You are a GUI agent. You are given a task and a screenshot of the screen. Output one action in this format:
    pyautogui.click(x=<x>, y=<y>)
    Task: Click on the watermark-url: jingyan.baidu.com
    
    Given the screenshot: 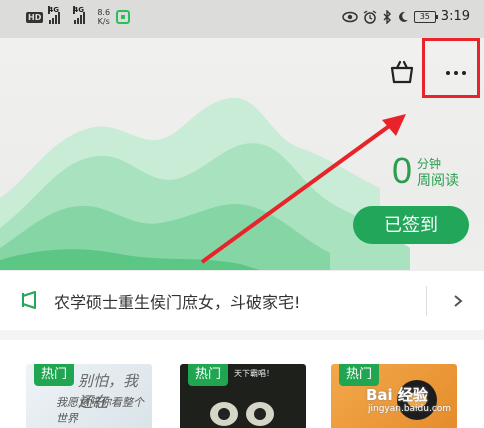 What is the action you would take?
    pyautogui.click(x=410, y=409)
    